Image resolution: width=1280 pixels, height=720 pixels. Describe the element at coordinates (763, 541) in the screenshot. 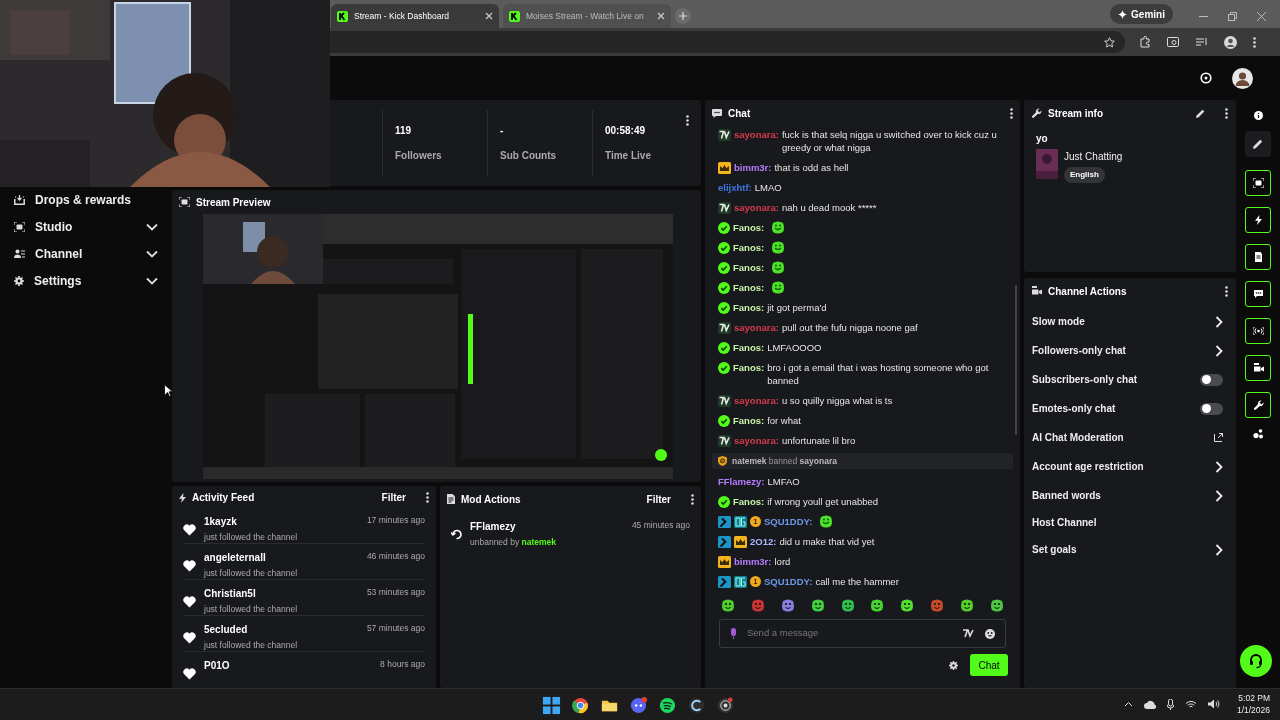

I see `chat-username: 2O12:` at that location.